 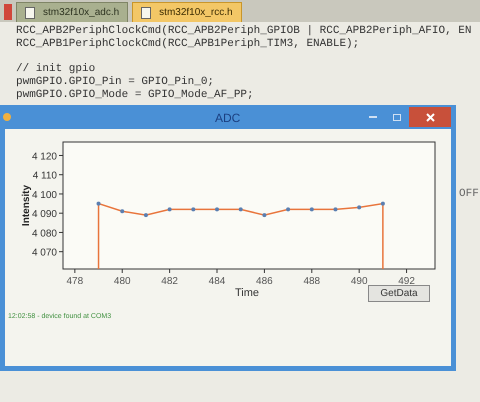 What do you see at coordinates (244, 31) in the screenshot?
I see `code-line: RCC_APB2PeriphClockCmd(RCC_APB2Periph_GPIOB | RCC_APB2Periph_AFIO, EN` at bounding box center [244, 31].